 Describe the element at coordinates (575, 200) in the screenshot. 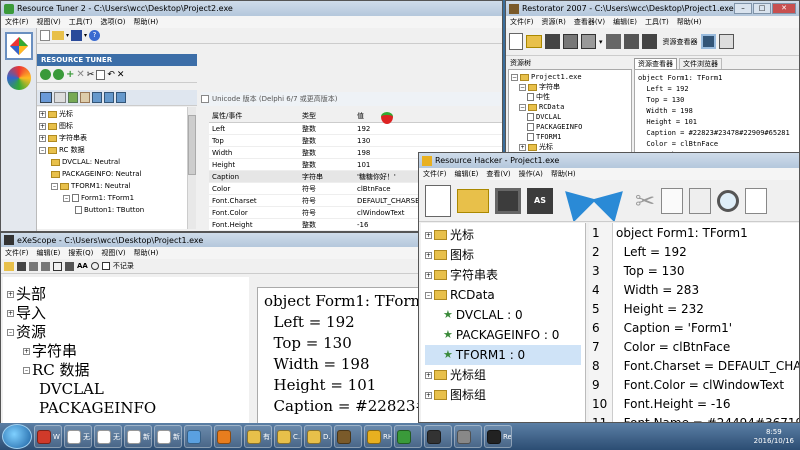

I see `back-arrow-icon` at that location.